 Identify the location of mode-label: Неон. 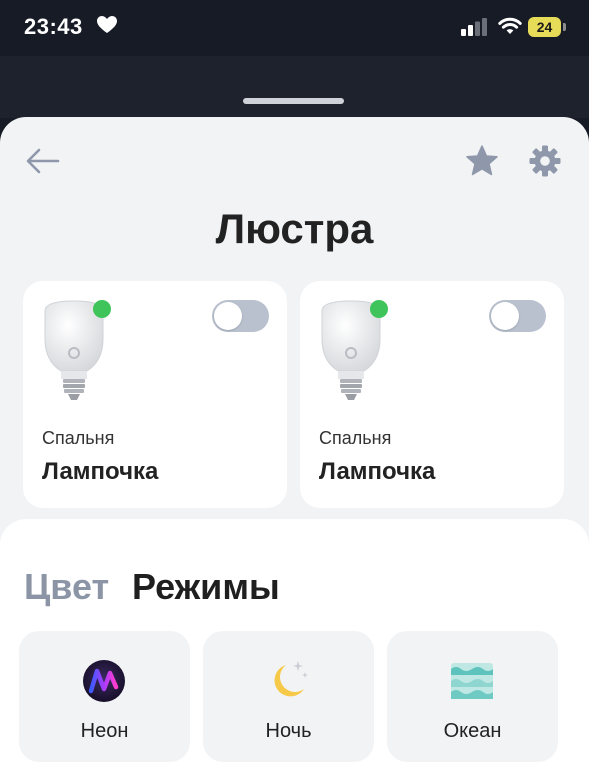
(104, 731).